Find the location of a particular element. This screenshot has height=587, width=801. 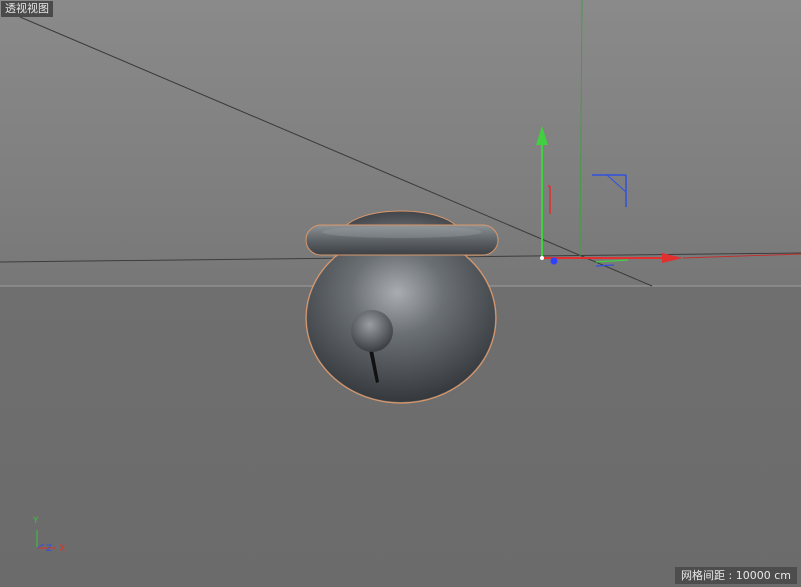

axis-z-label: Z is located at coordinates (49, 549).